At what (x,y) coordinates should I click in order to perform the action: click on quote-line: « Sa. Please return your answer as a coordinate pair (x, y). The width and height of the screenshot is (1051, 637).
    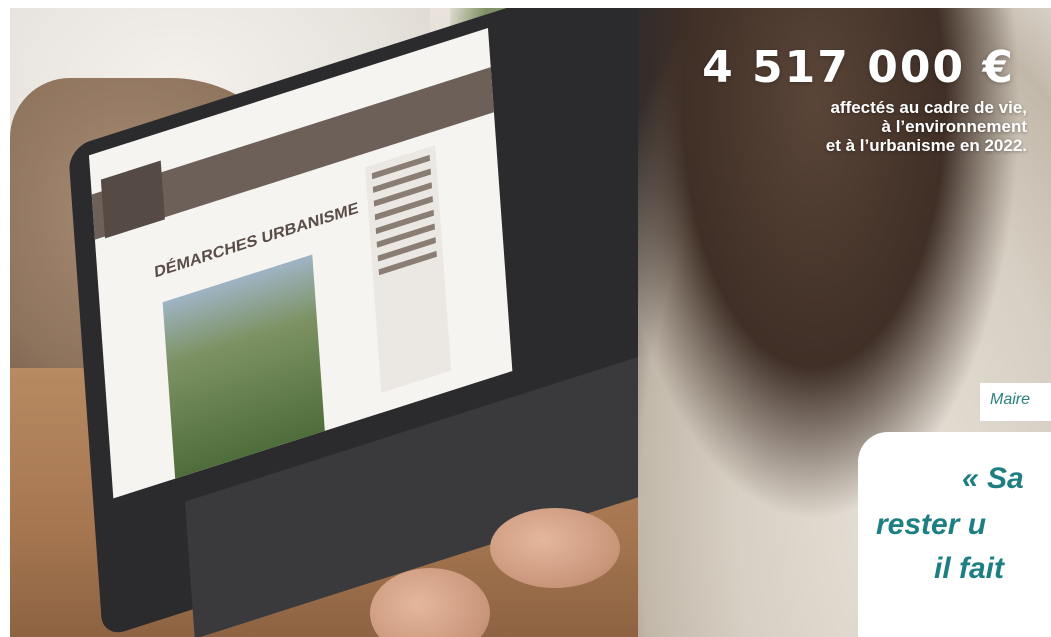
    Looking at the image, I should click on (993, 478).